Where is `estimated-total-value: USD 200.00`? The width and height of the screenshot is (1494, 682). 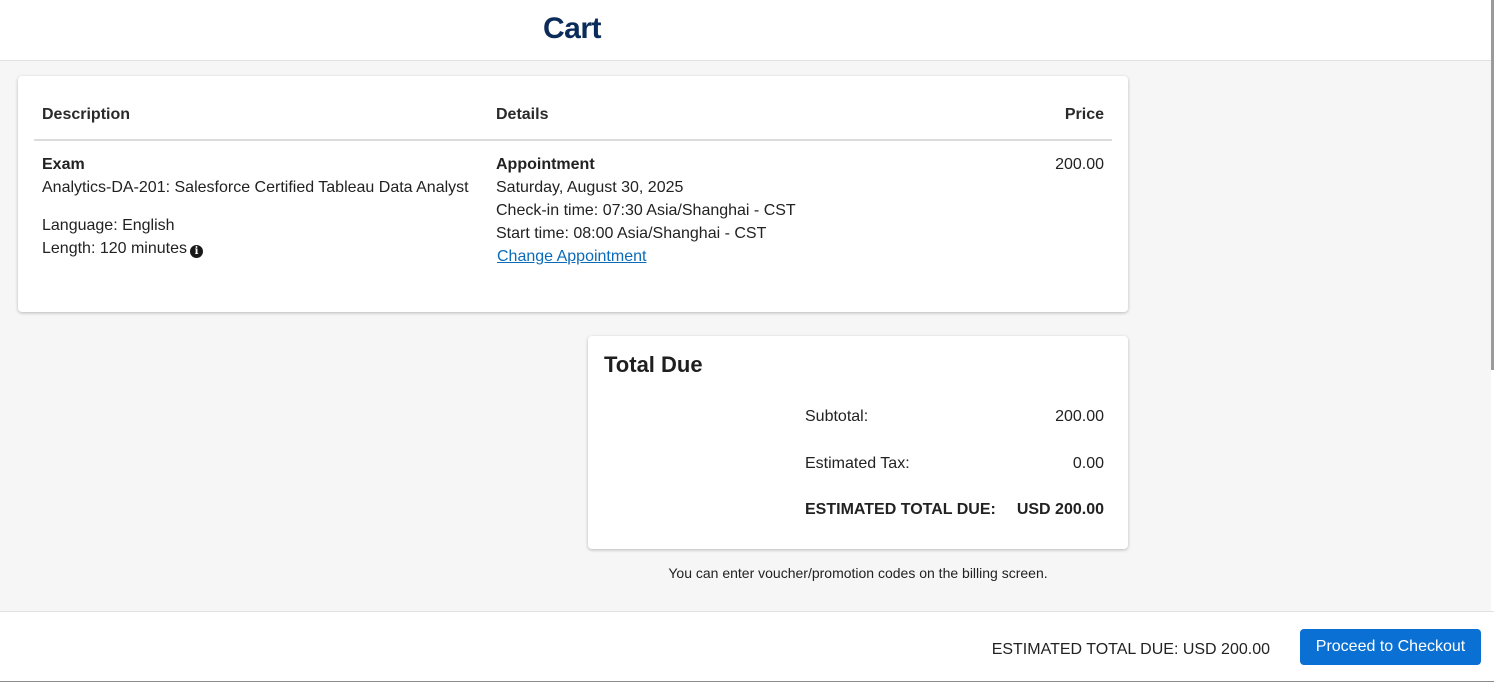 estimated-total-value: USD 200.00 is located at coordinates (1060, 509).